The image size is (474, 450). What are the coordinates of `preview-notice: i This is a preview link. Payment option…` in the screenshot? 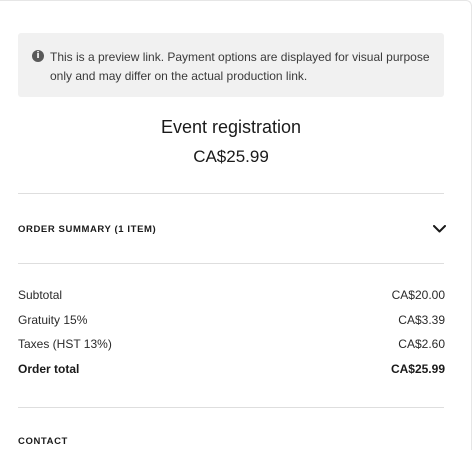 It's located at (231, 65).